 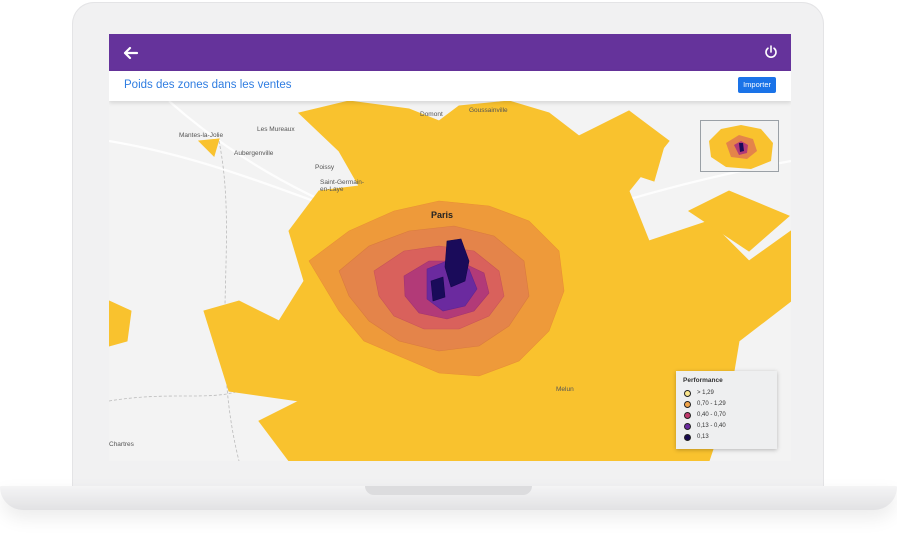 I want to click on city-label: Melun, so click(x=565, y=389).